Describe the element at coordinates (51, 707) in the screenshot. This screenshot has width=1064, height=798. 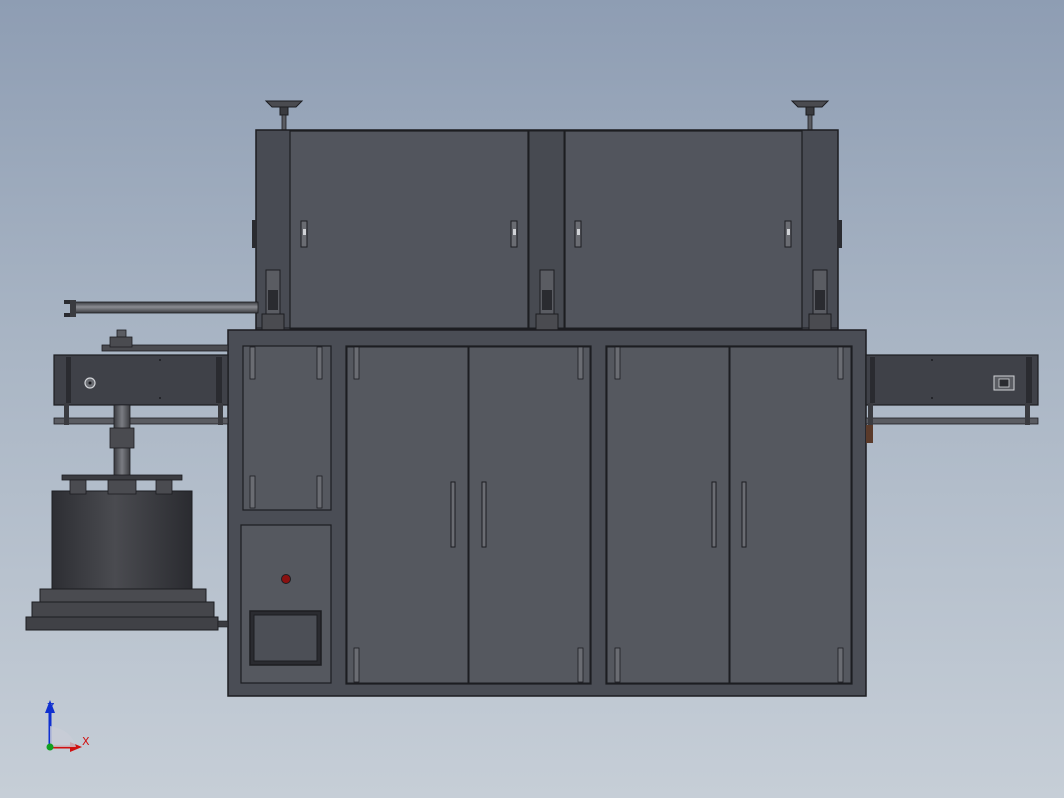
I see `axis-z-label: Z` at that location.